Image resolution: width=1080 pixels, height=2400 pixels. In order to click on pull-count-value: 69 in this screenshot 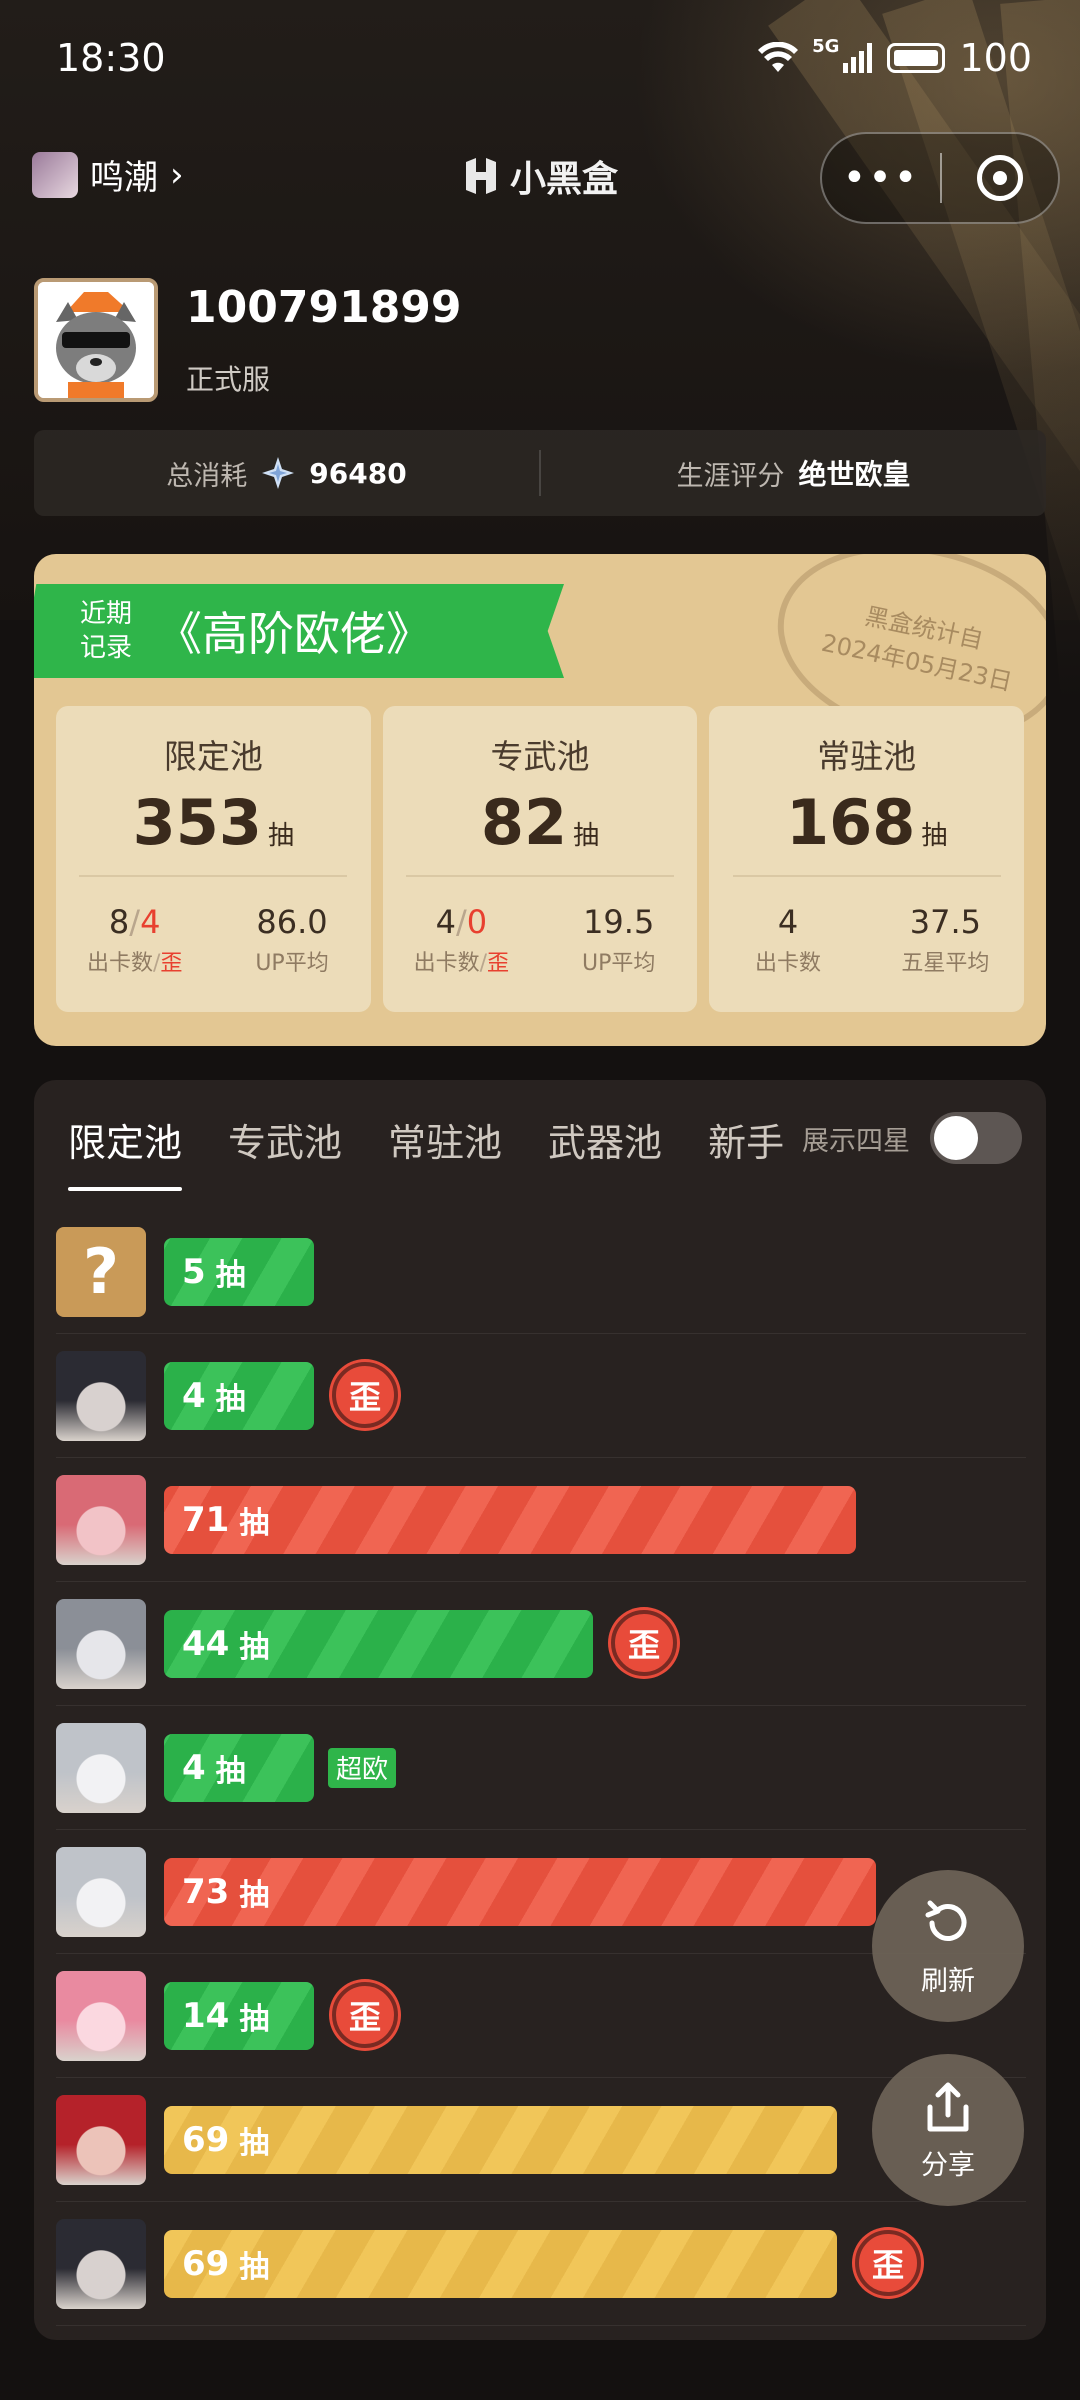, I will do `click(206, 2263)`.